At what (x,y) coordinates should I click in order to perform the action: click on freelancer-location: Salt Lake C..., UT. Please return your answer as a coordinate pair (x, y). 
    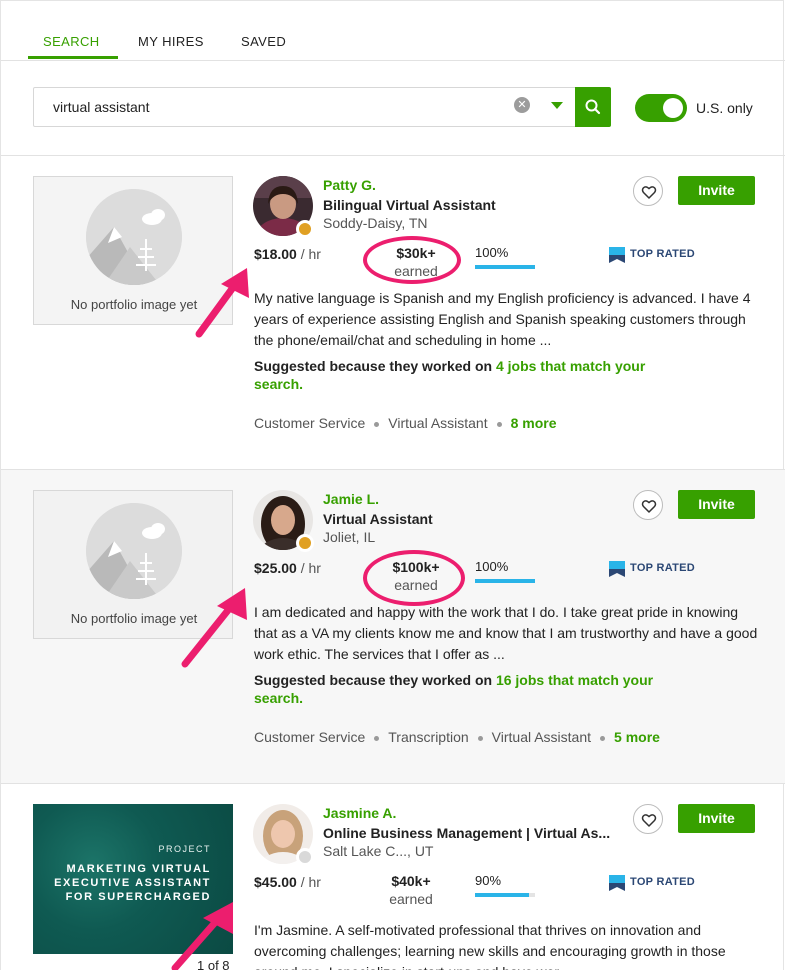
    Looking at the image, I should click on (378, 851).